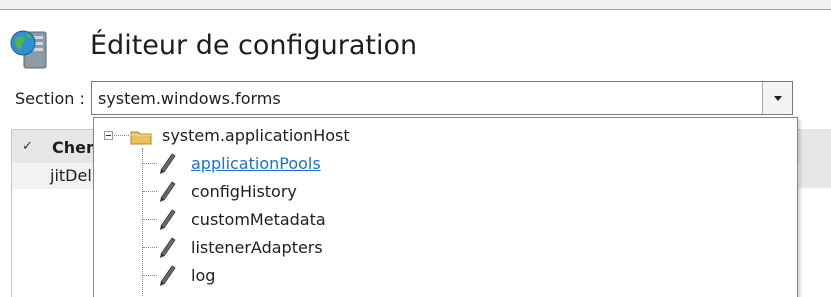 The height and width of the screenshot is (297, 831). I want to click on tree-item-log: log, so click(444, 276).